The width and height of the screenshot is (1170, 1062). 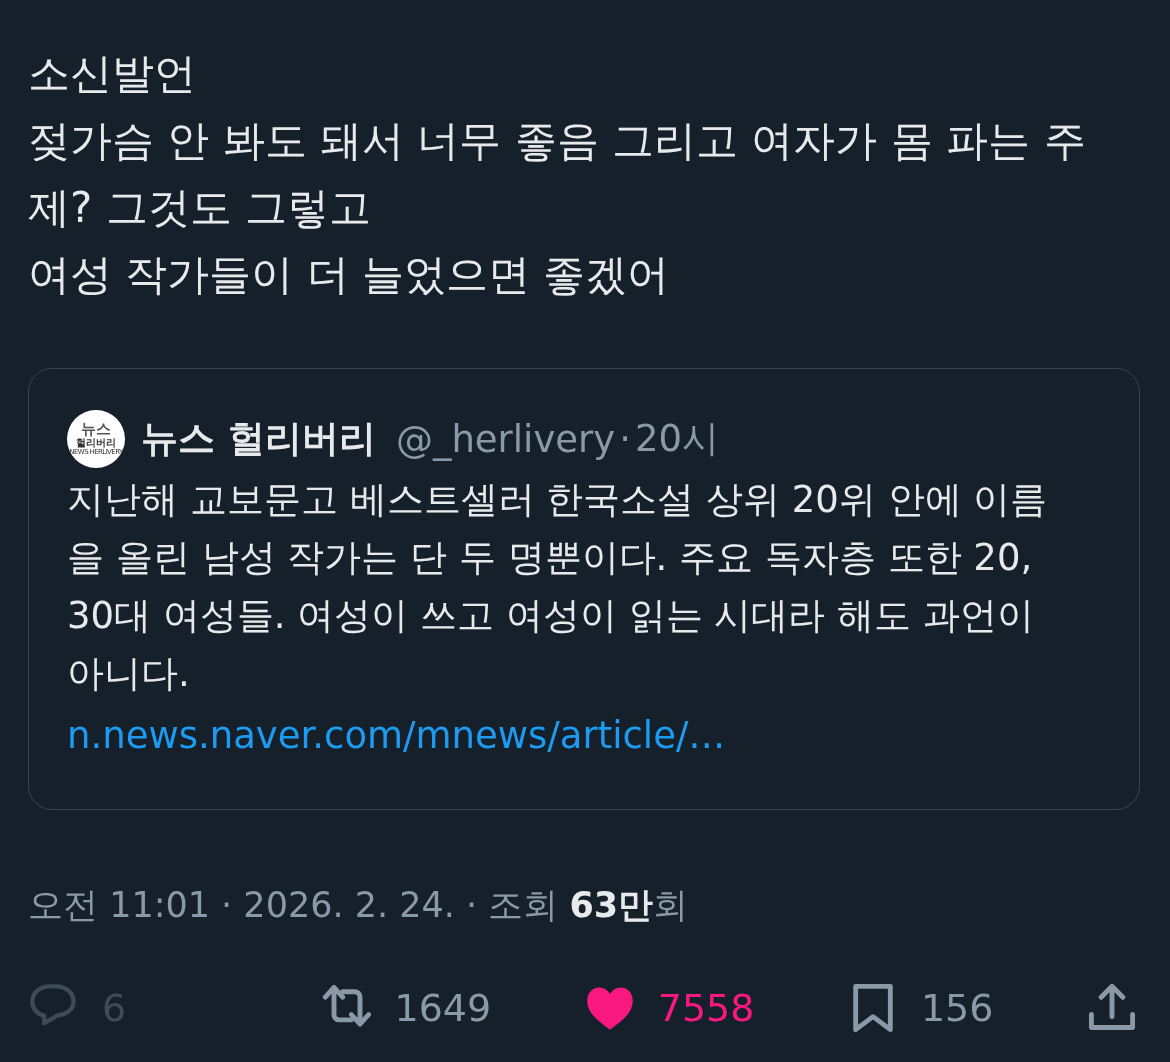 What do you see at coordinates (550, 558) in the screenshot?
I see `quoted-text-line: 을 올린 남성 작가는 단 두 명뿐이다. 주요 독자층 또한 20,` at bounding box center [550, 558].